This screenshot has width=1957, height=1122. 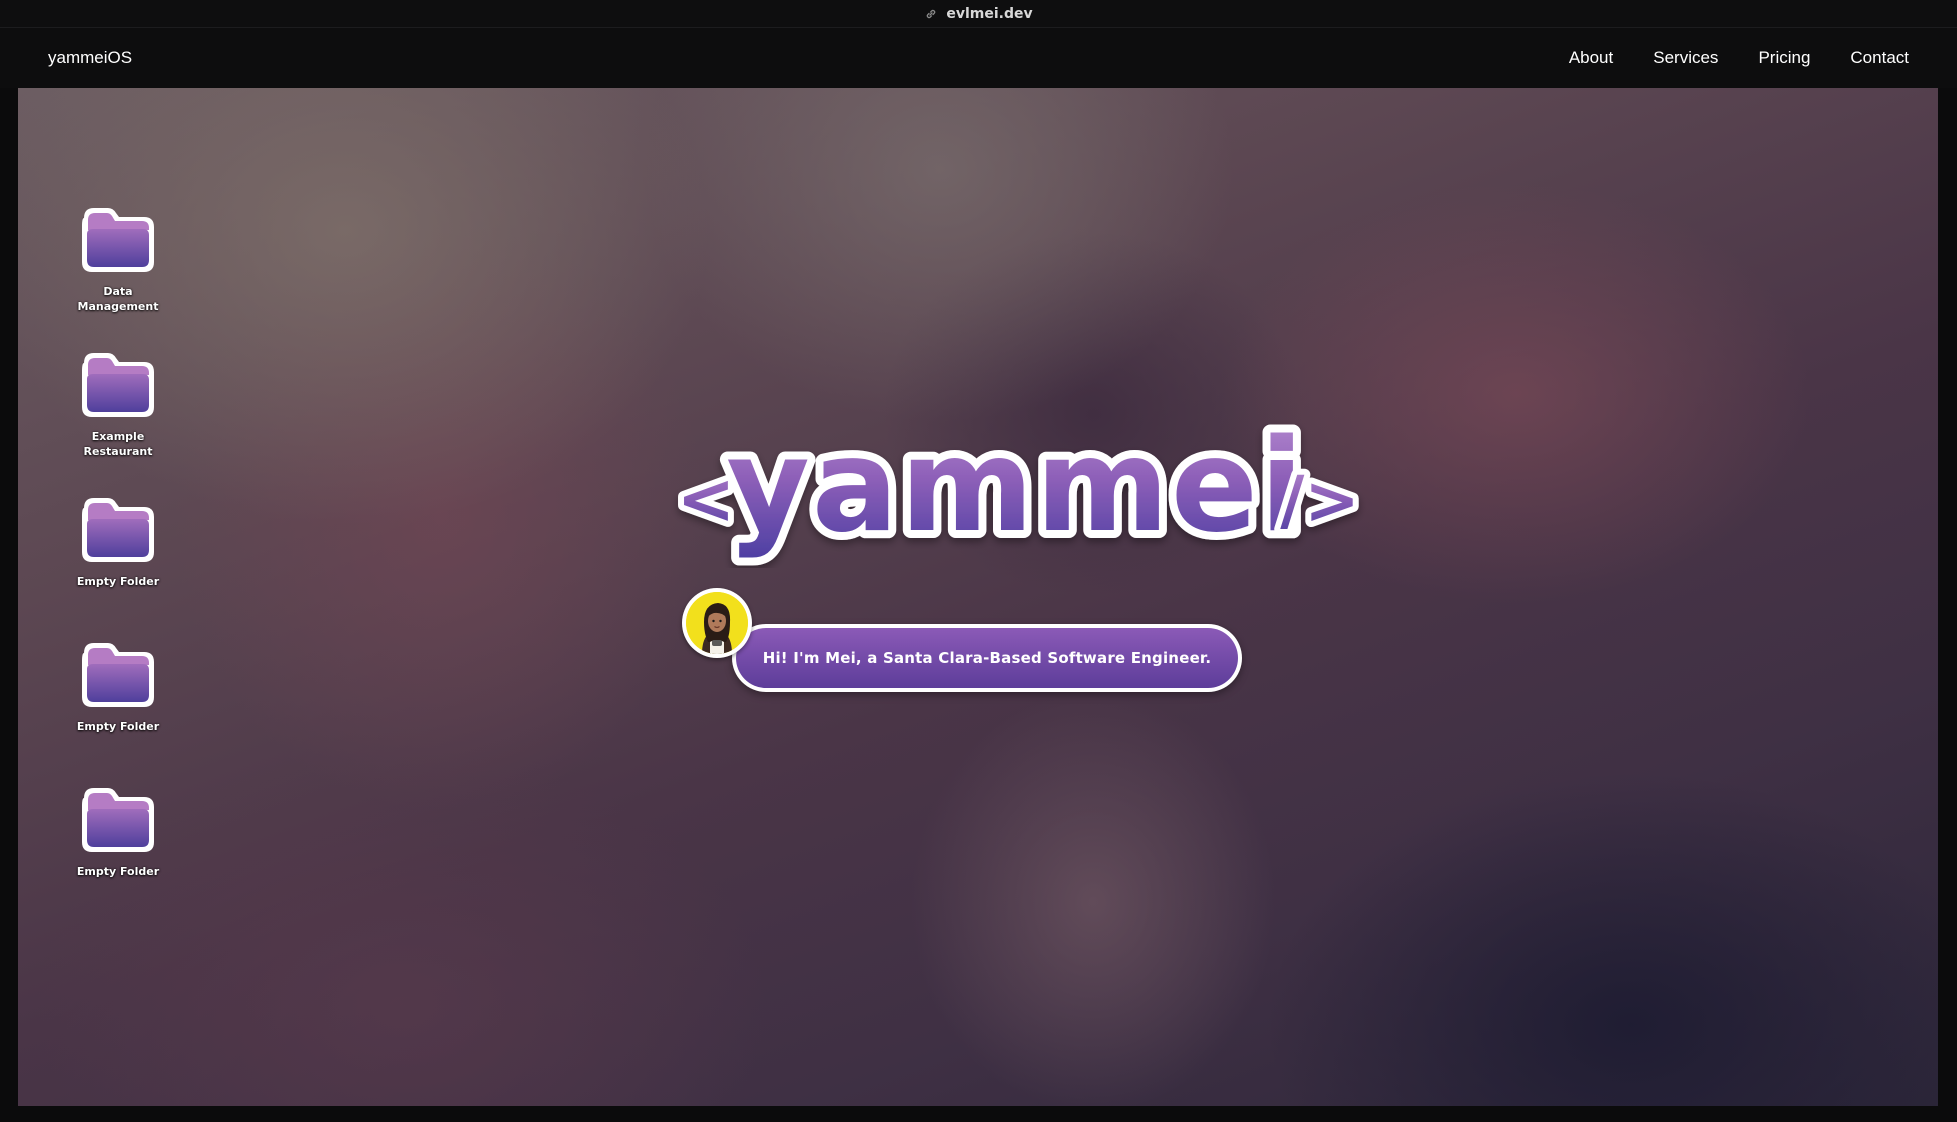 I want to click on logo-name: yammei, so click(x=1015, y=489).